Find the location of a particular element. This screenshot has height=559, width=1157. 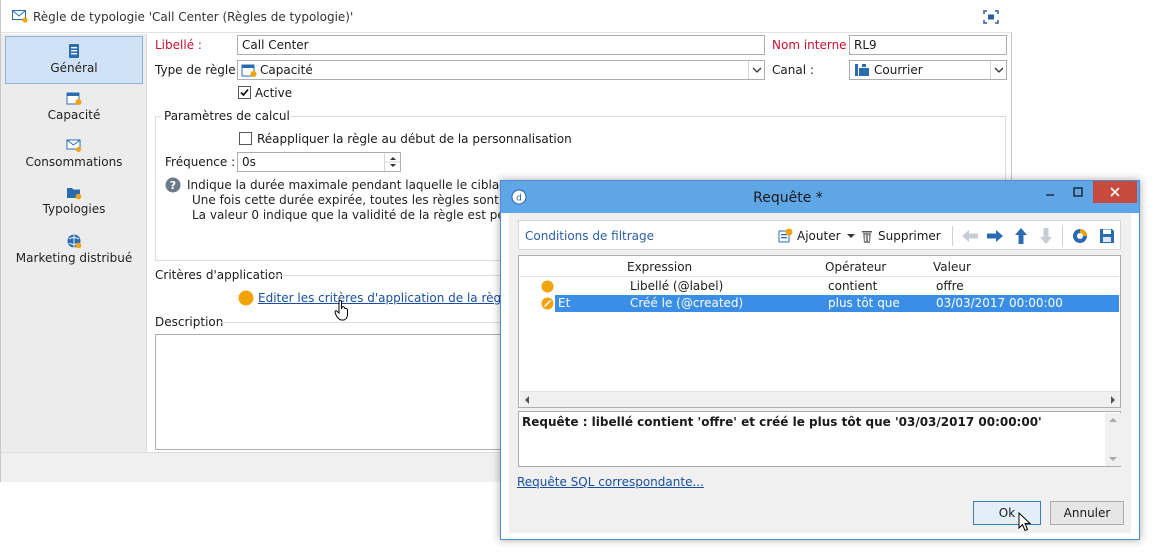

add-button-label: Ajouter is located at coordinates (819, 236).